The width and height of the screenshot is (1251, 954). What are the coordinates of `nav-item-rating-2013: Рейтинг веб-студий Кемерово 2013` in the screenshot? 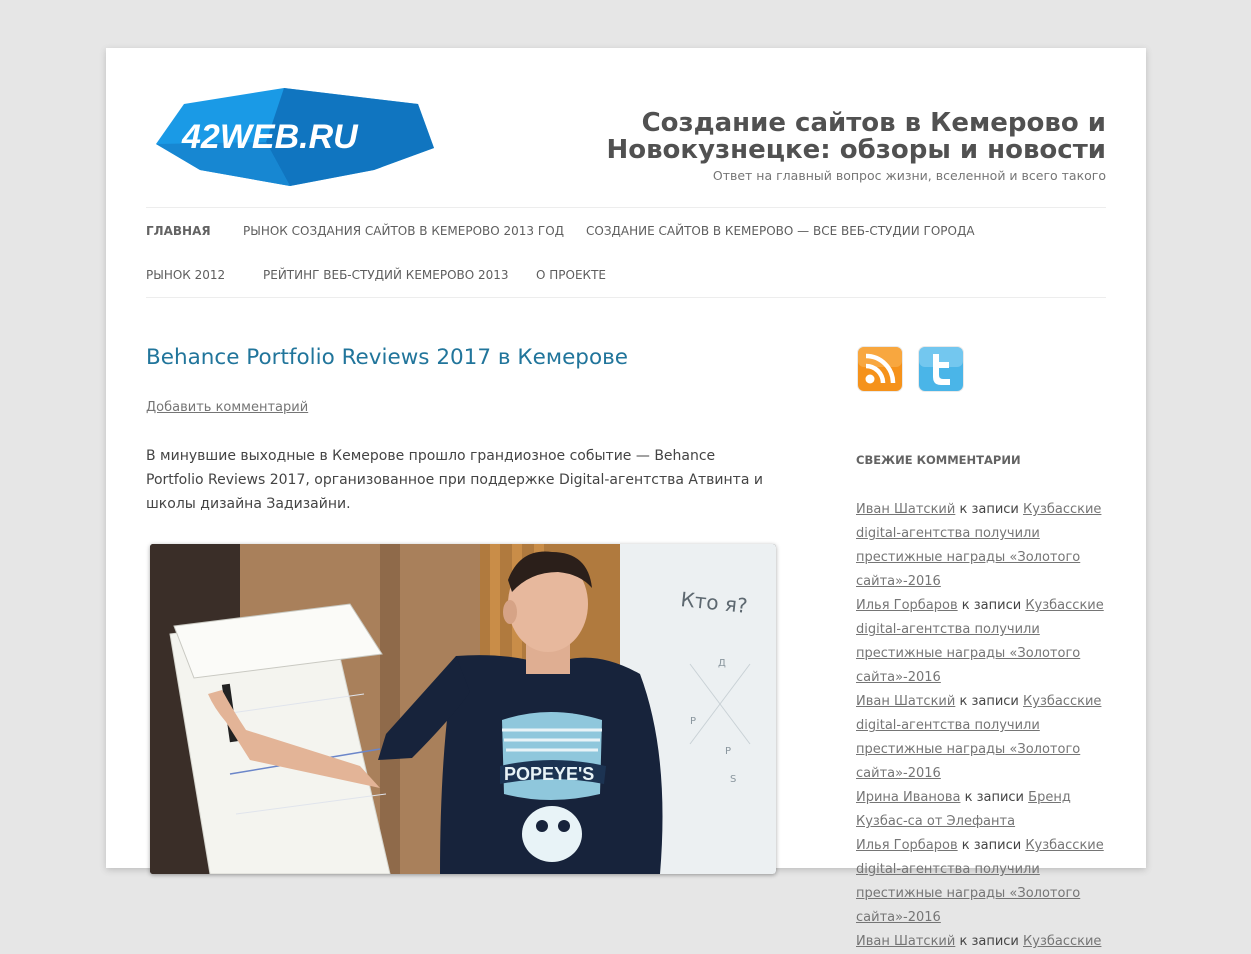 It's located at (386, 275).